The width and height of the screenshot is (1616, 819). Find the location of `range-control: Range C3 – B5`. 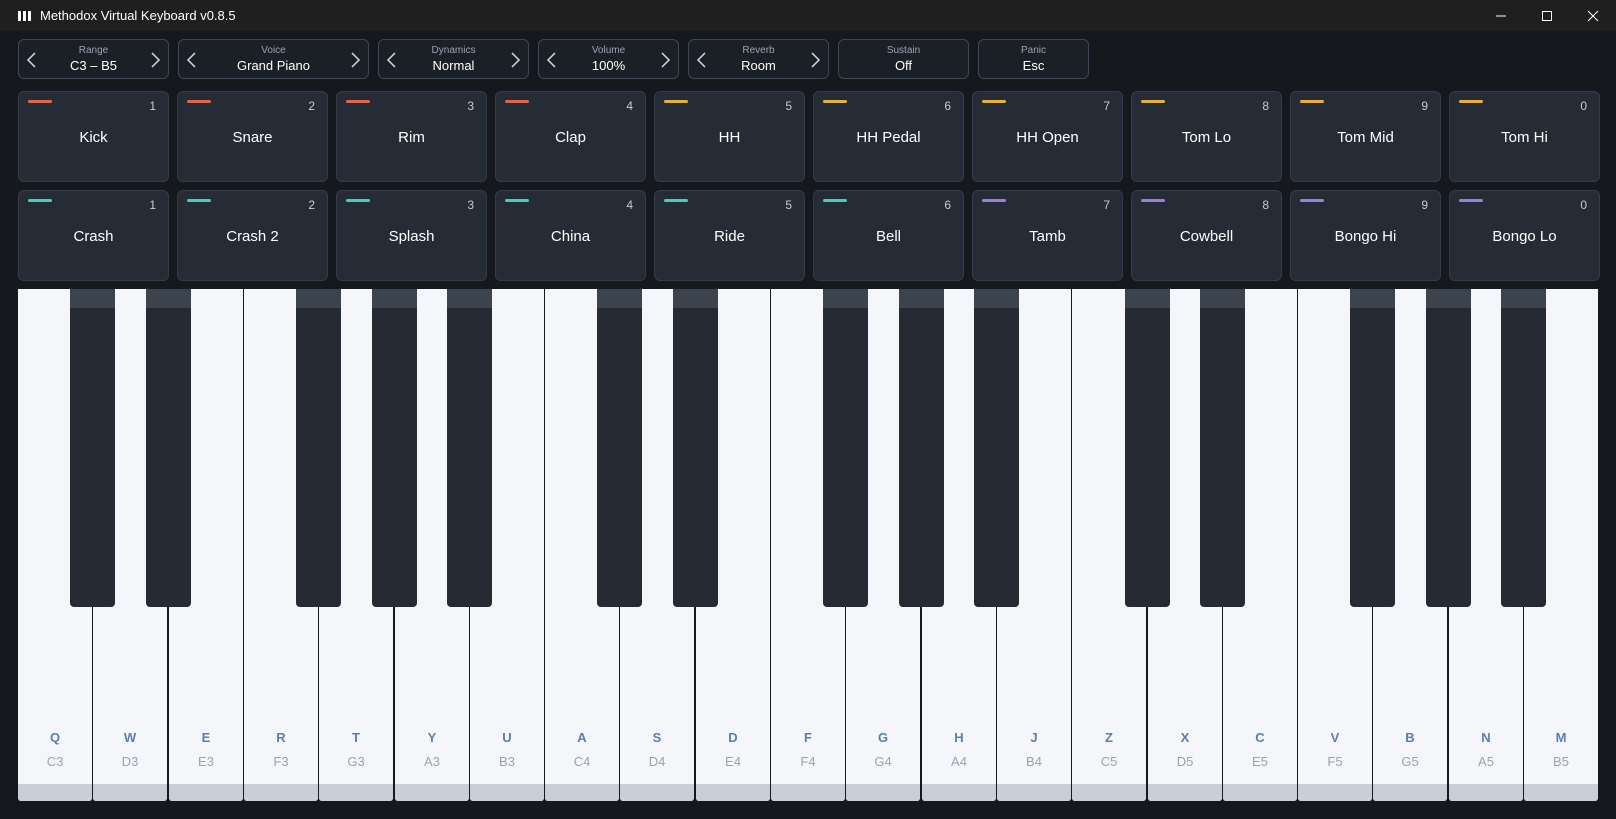

range-control: Range C3 – B5 is located at coordinates (93, 59).